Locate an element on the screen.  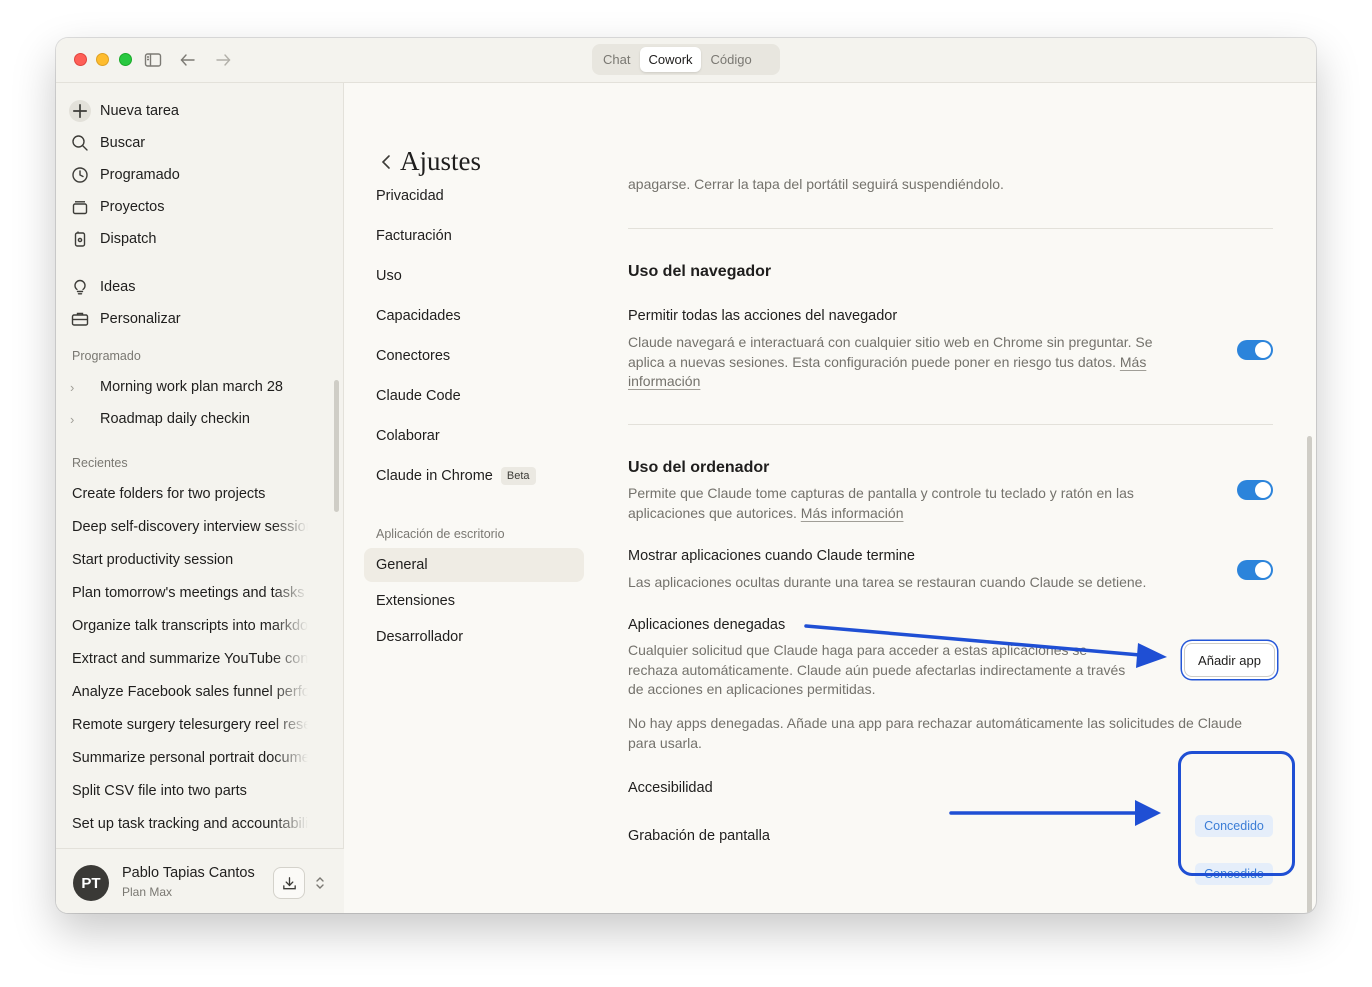
download-button is located at coordinates (289, 883).